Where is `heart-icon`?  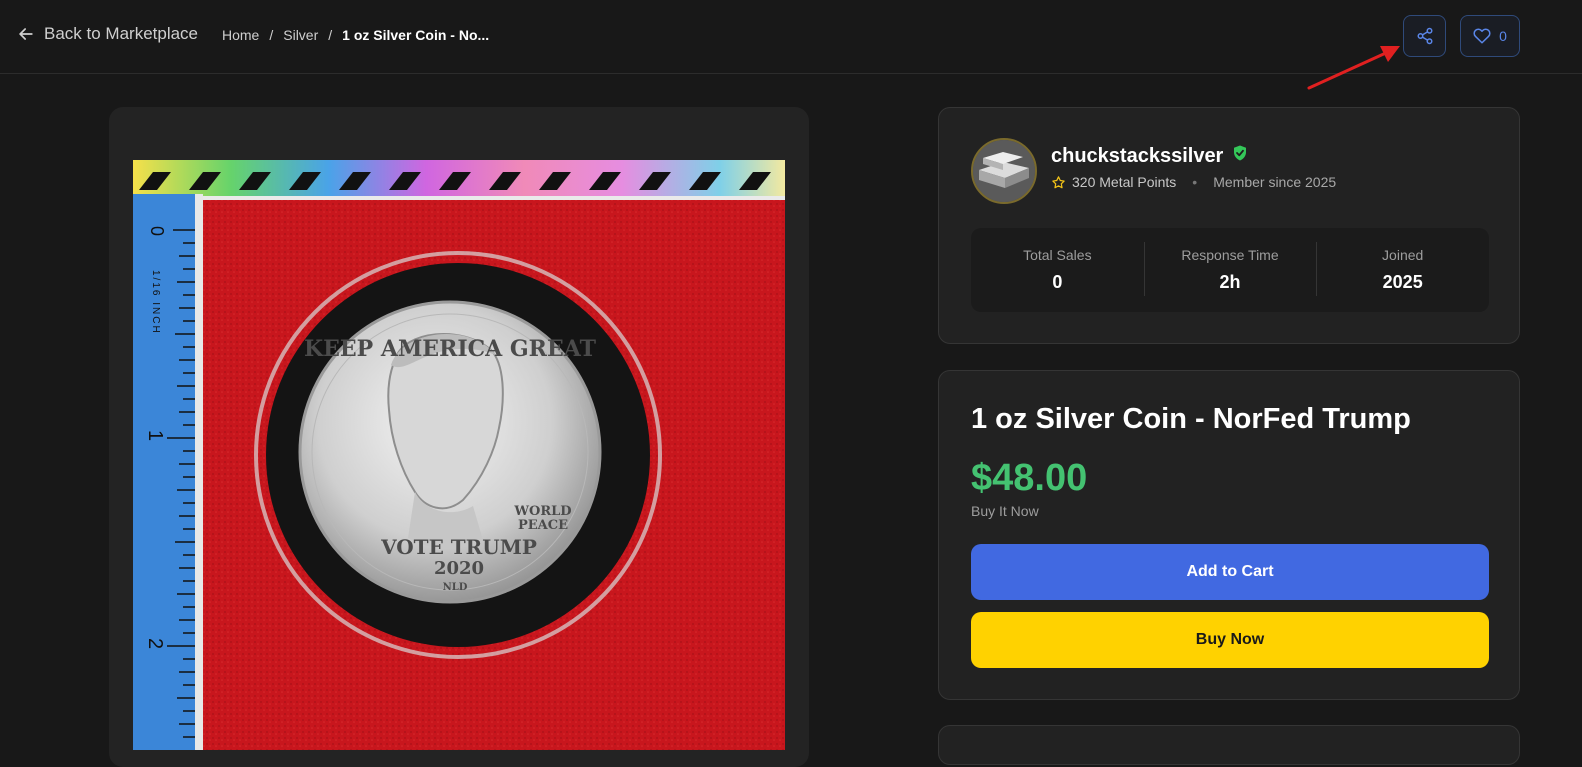
heart-icon is located at coordinates (1482, 36).